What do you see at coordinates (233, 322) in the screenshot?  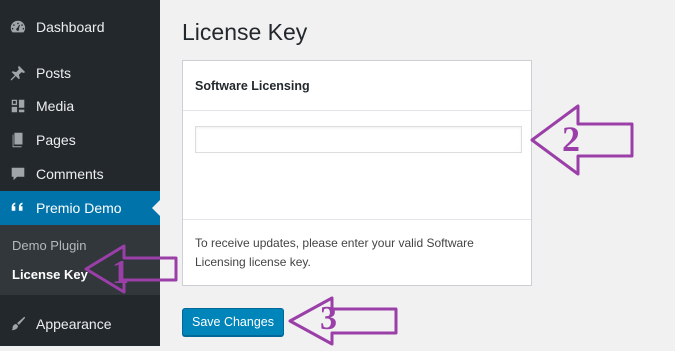 I see `save-changes-button: Save Changes` at bounding box center [233, 322].